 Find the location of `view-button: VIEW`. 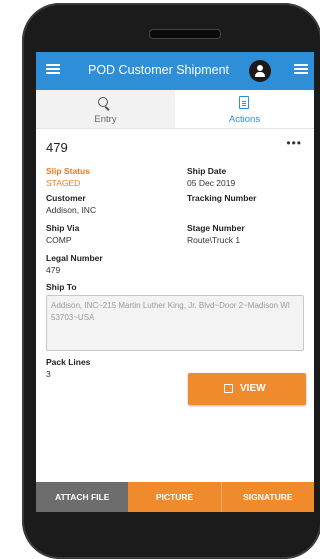

view-button: VIEW is located at coordinates (247, 389).